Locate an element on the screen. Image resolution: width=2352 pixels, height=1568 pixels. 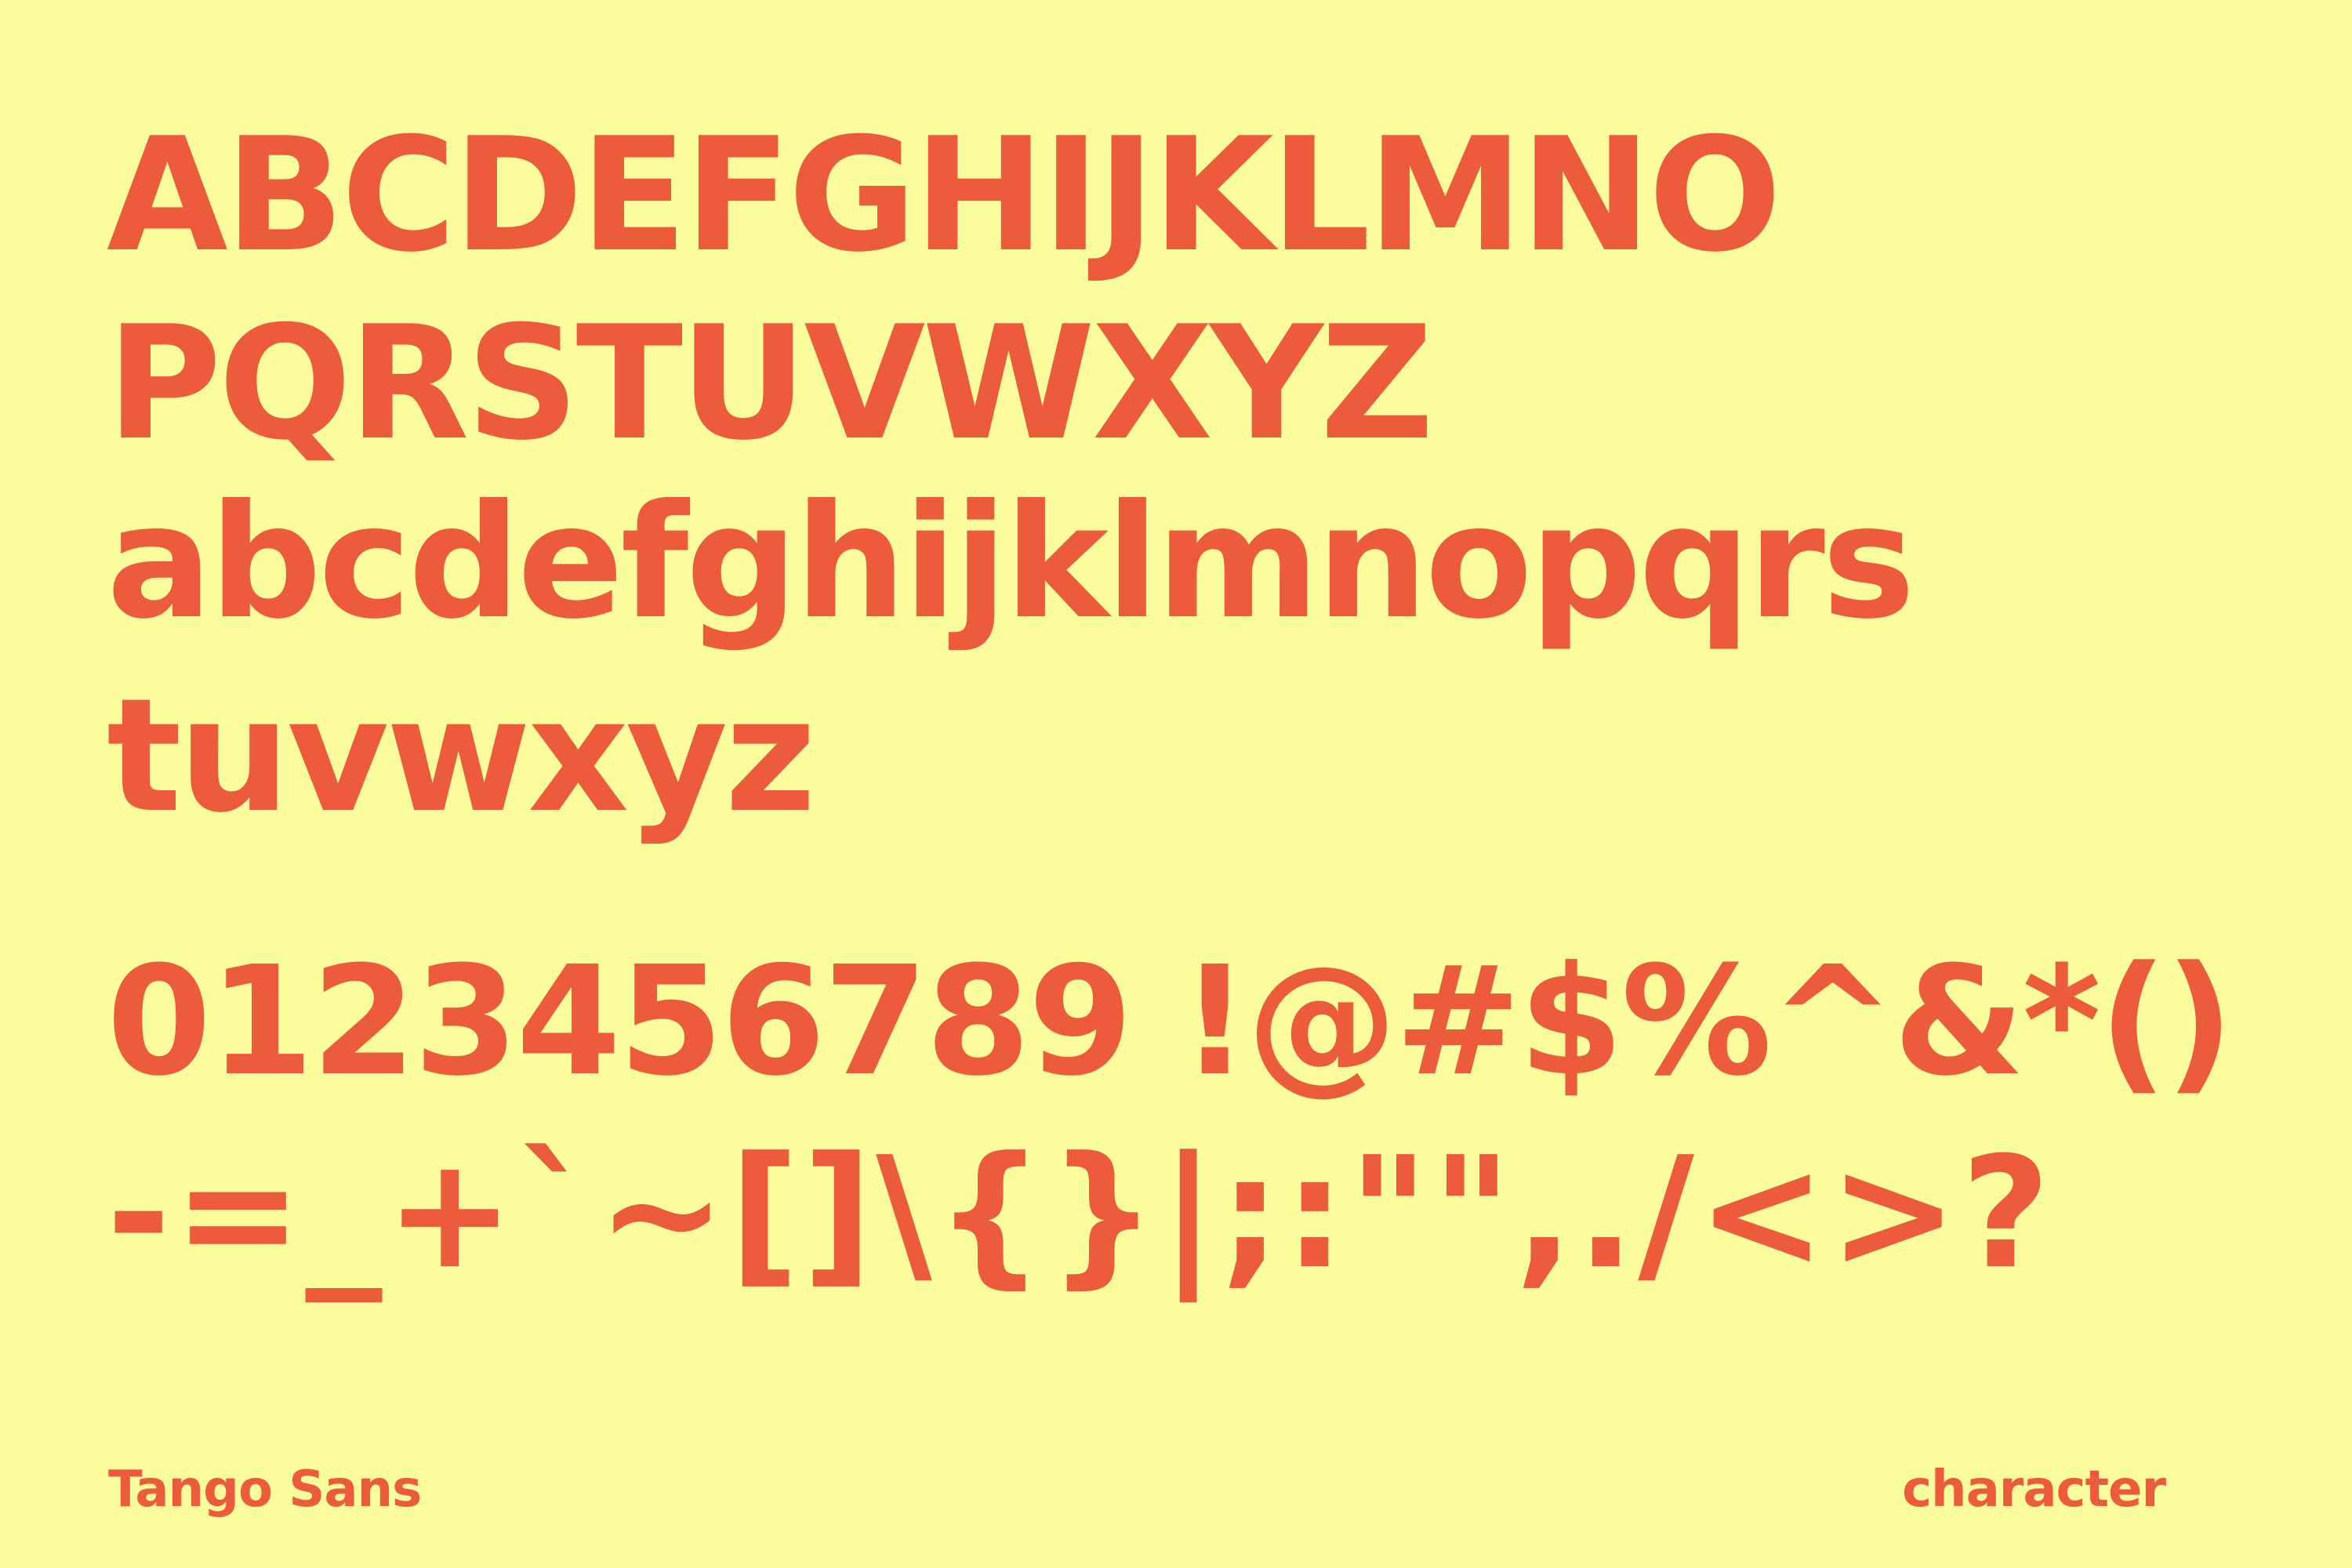
punctuation-row: -=_+`~[]\{}|;:"",./<>? is located at coordinates (1080, 1213).